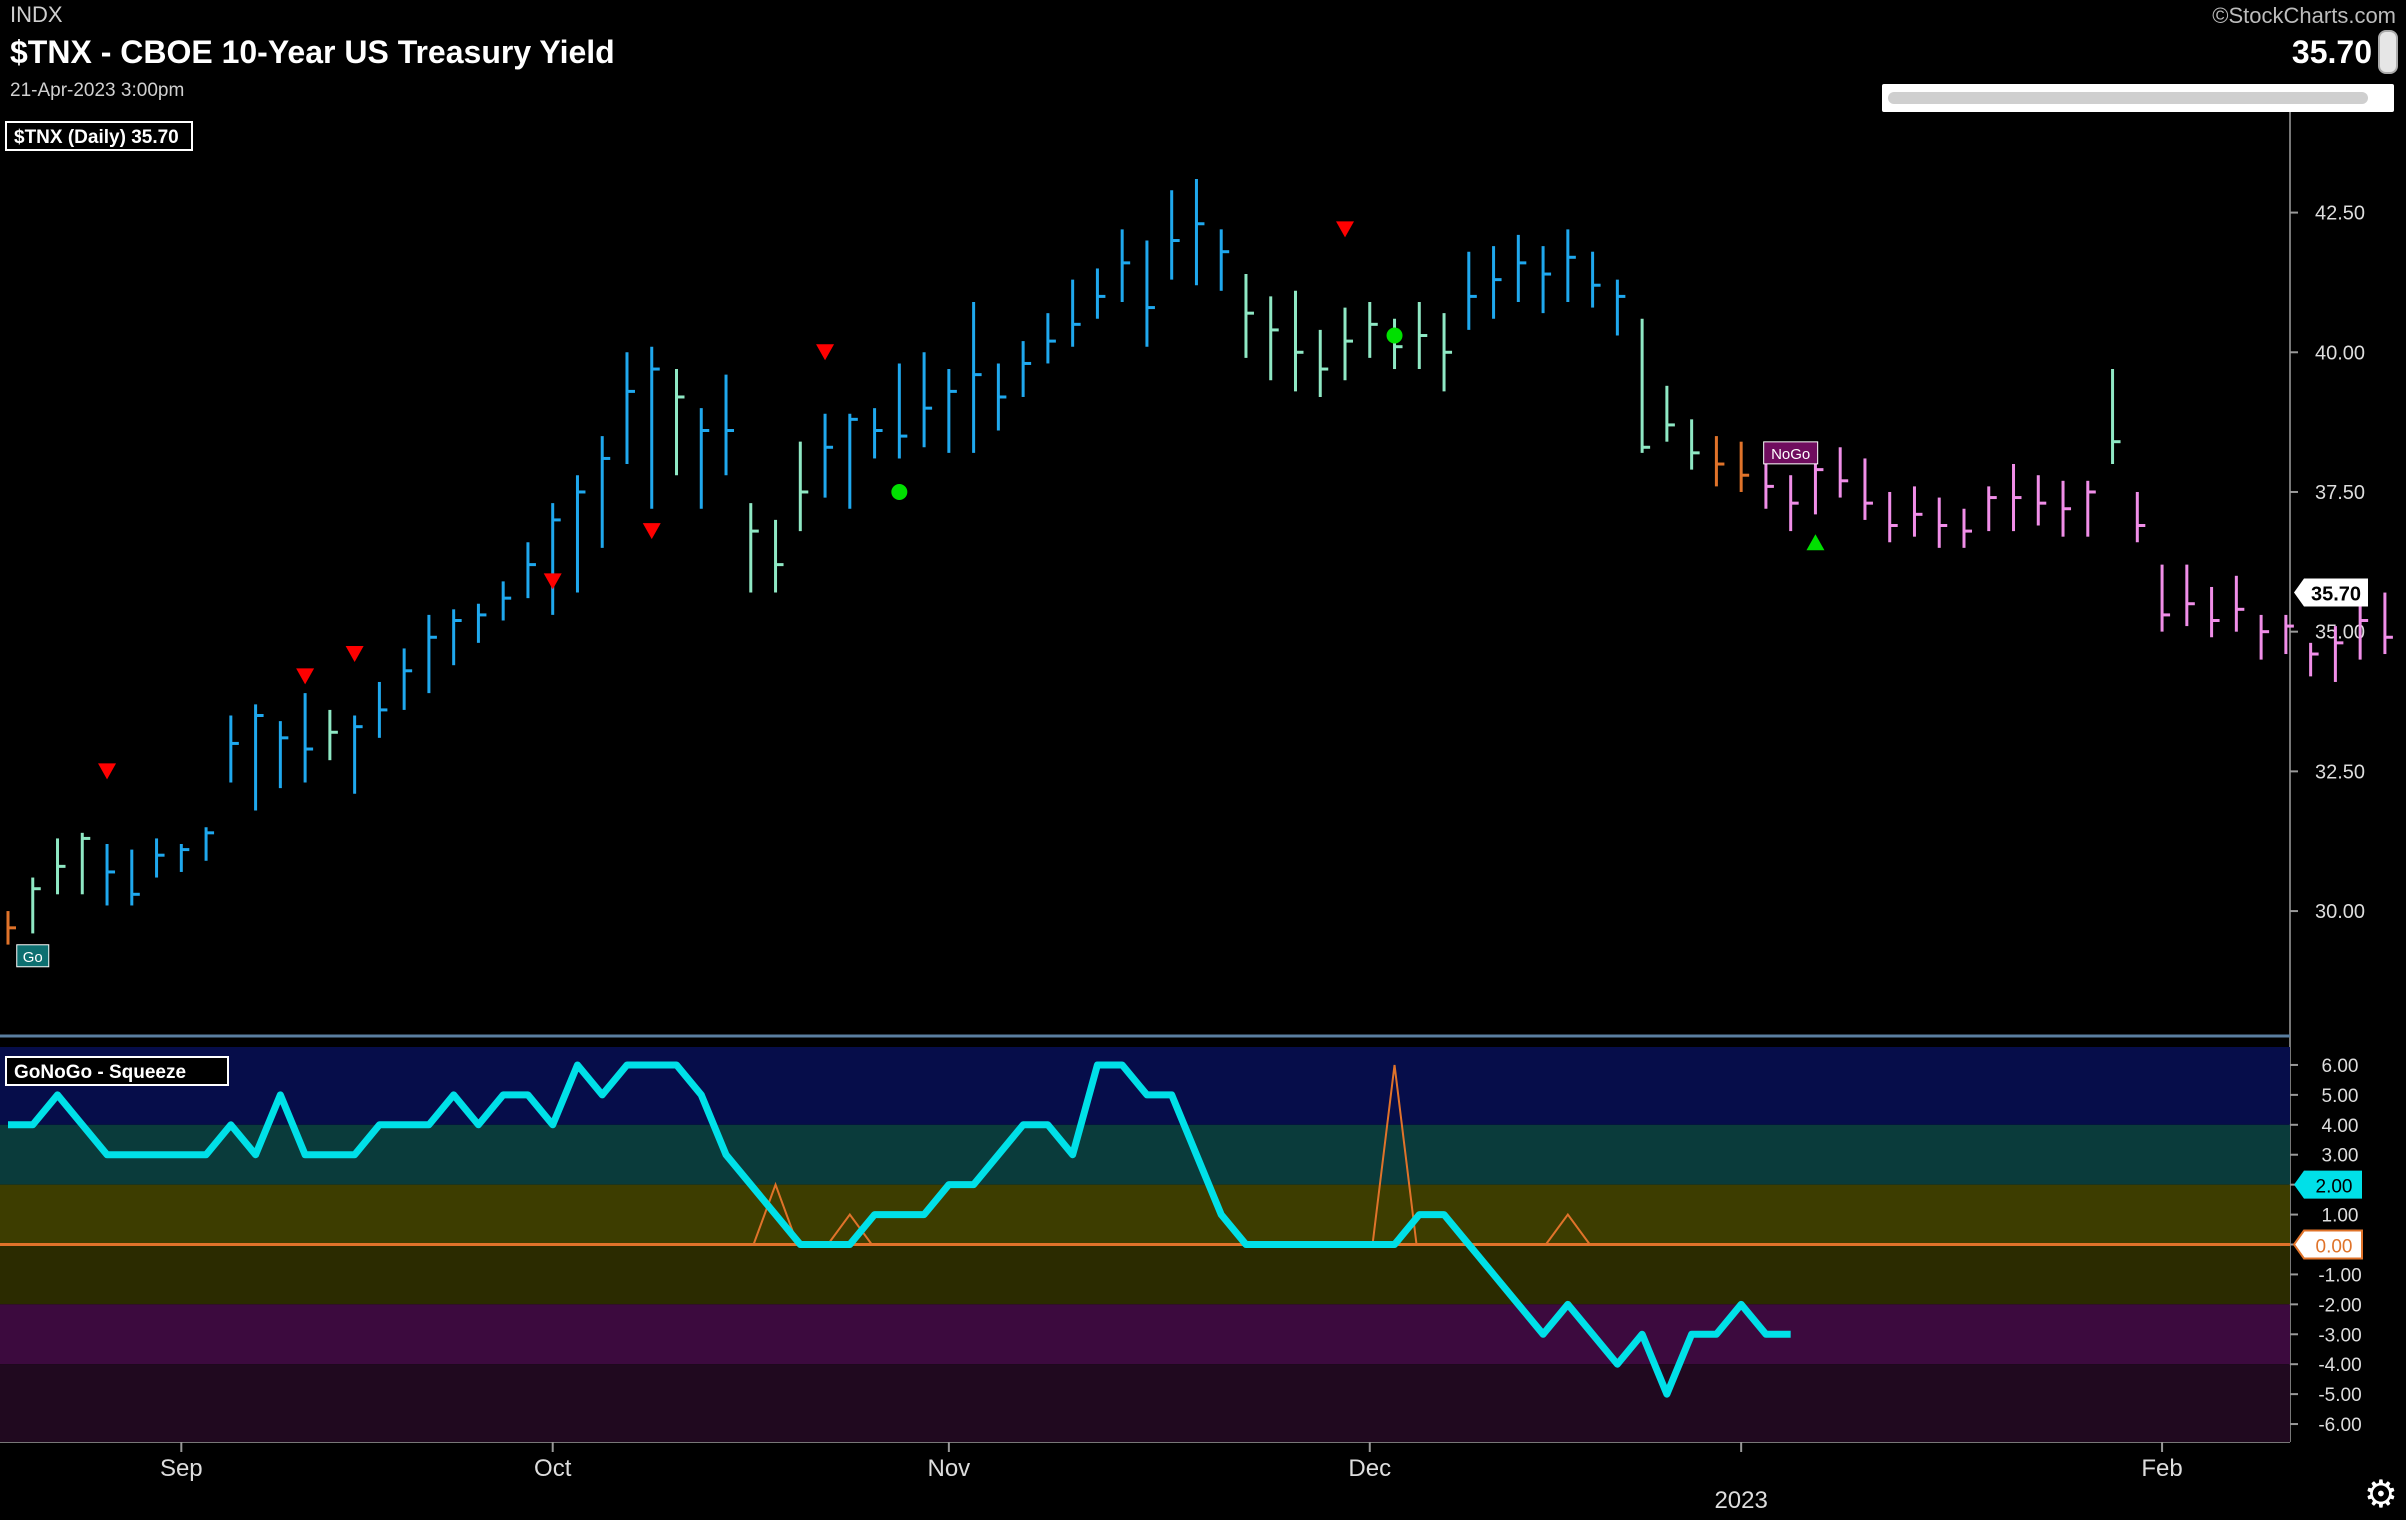 This screenshot has height=1520, width=2406. What do you see at coordinates (2340, 1126) in the screenshot?
I see `oscillator-tick-label: 4.00` at bounding box center [2340, 1126].